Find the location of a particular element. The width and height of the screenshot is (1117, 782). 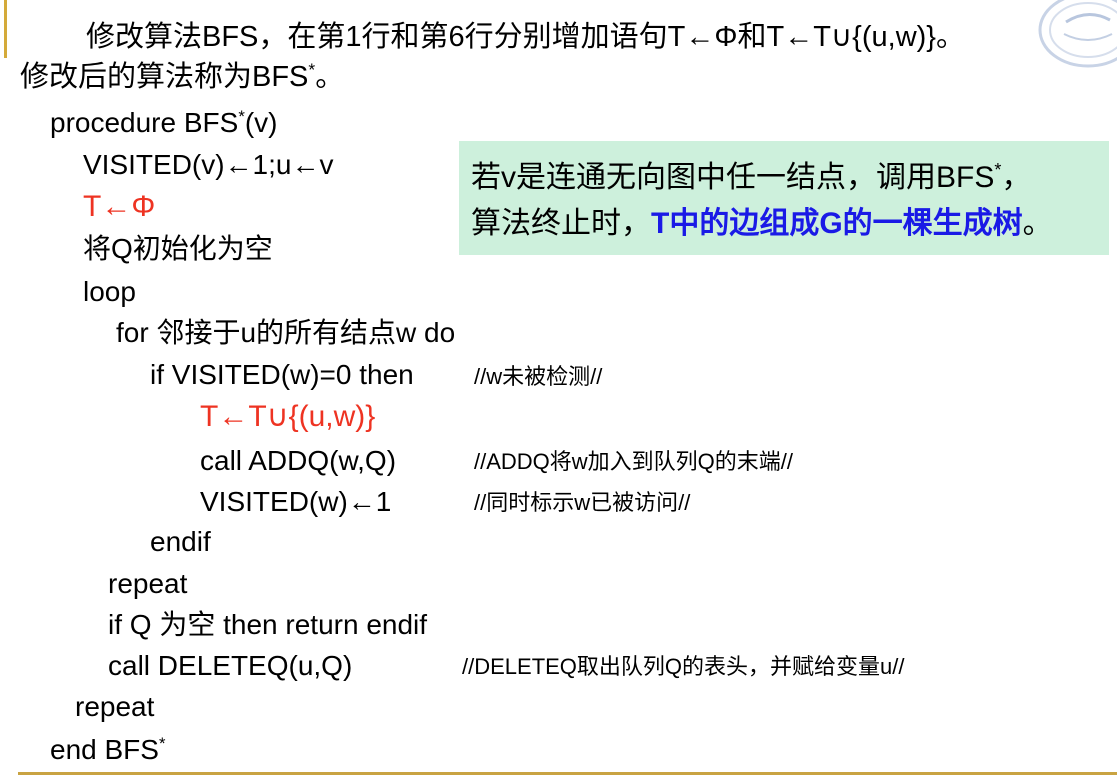

code-line-loop: loop is located at coordinates (109, 291).